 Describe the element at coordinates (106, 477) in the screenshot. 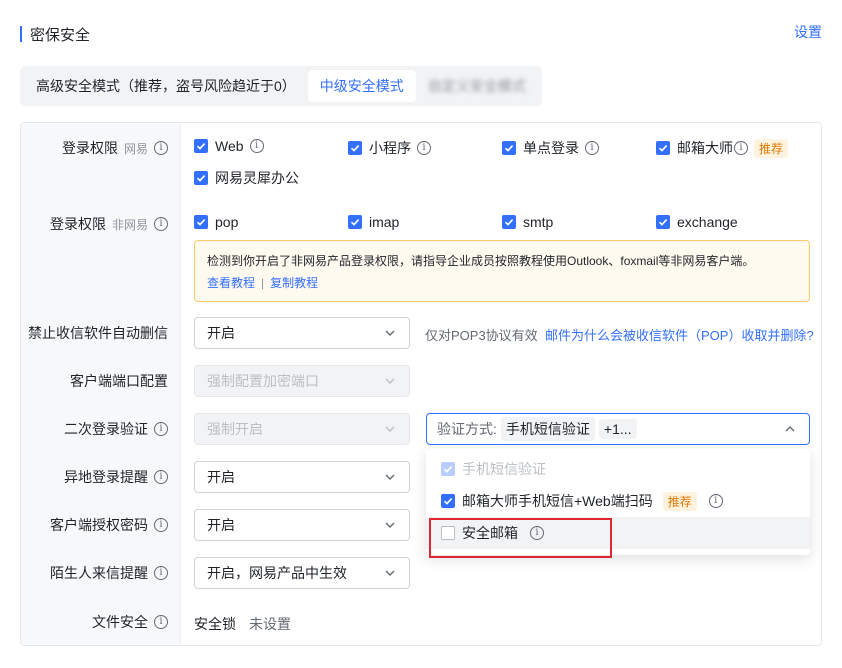

I see `label-text: 异地登录提醒` at that location.